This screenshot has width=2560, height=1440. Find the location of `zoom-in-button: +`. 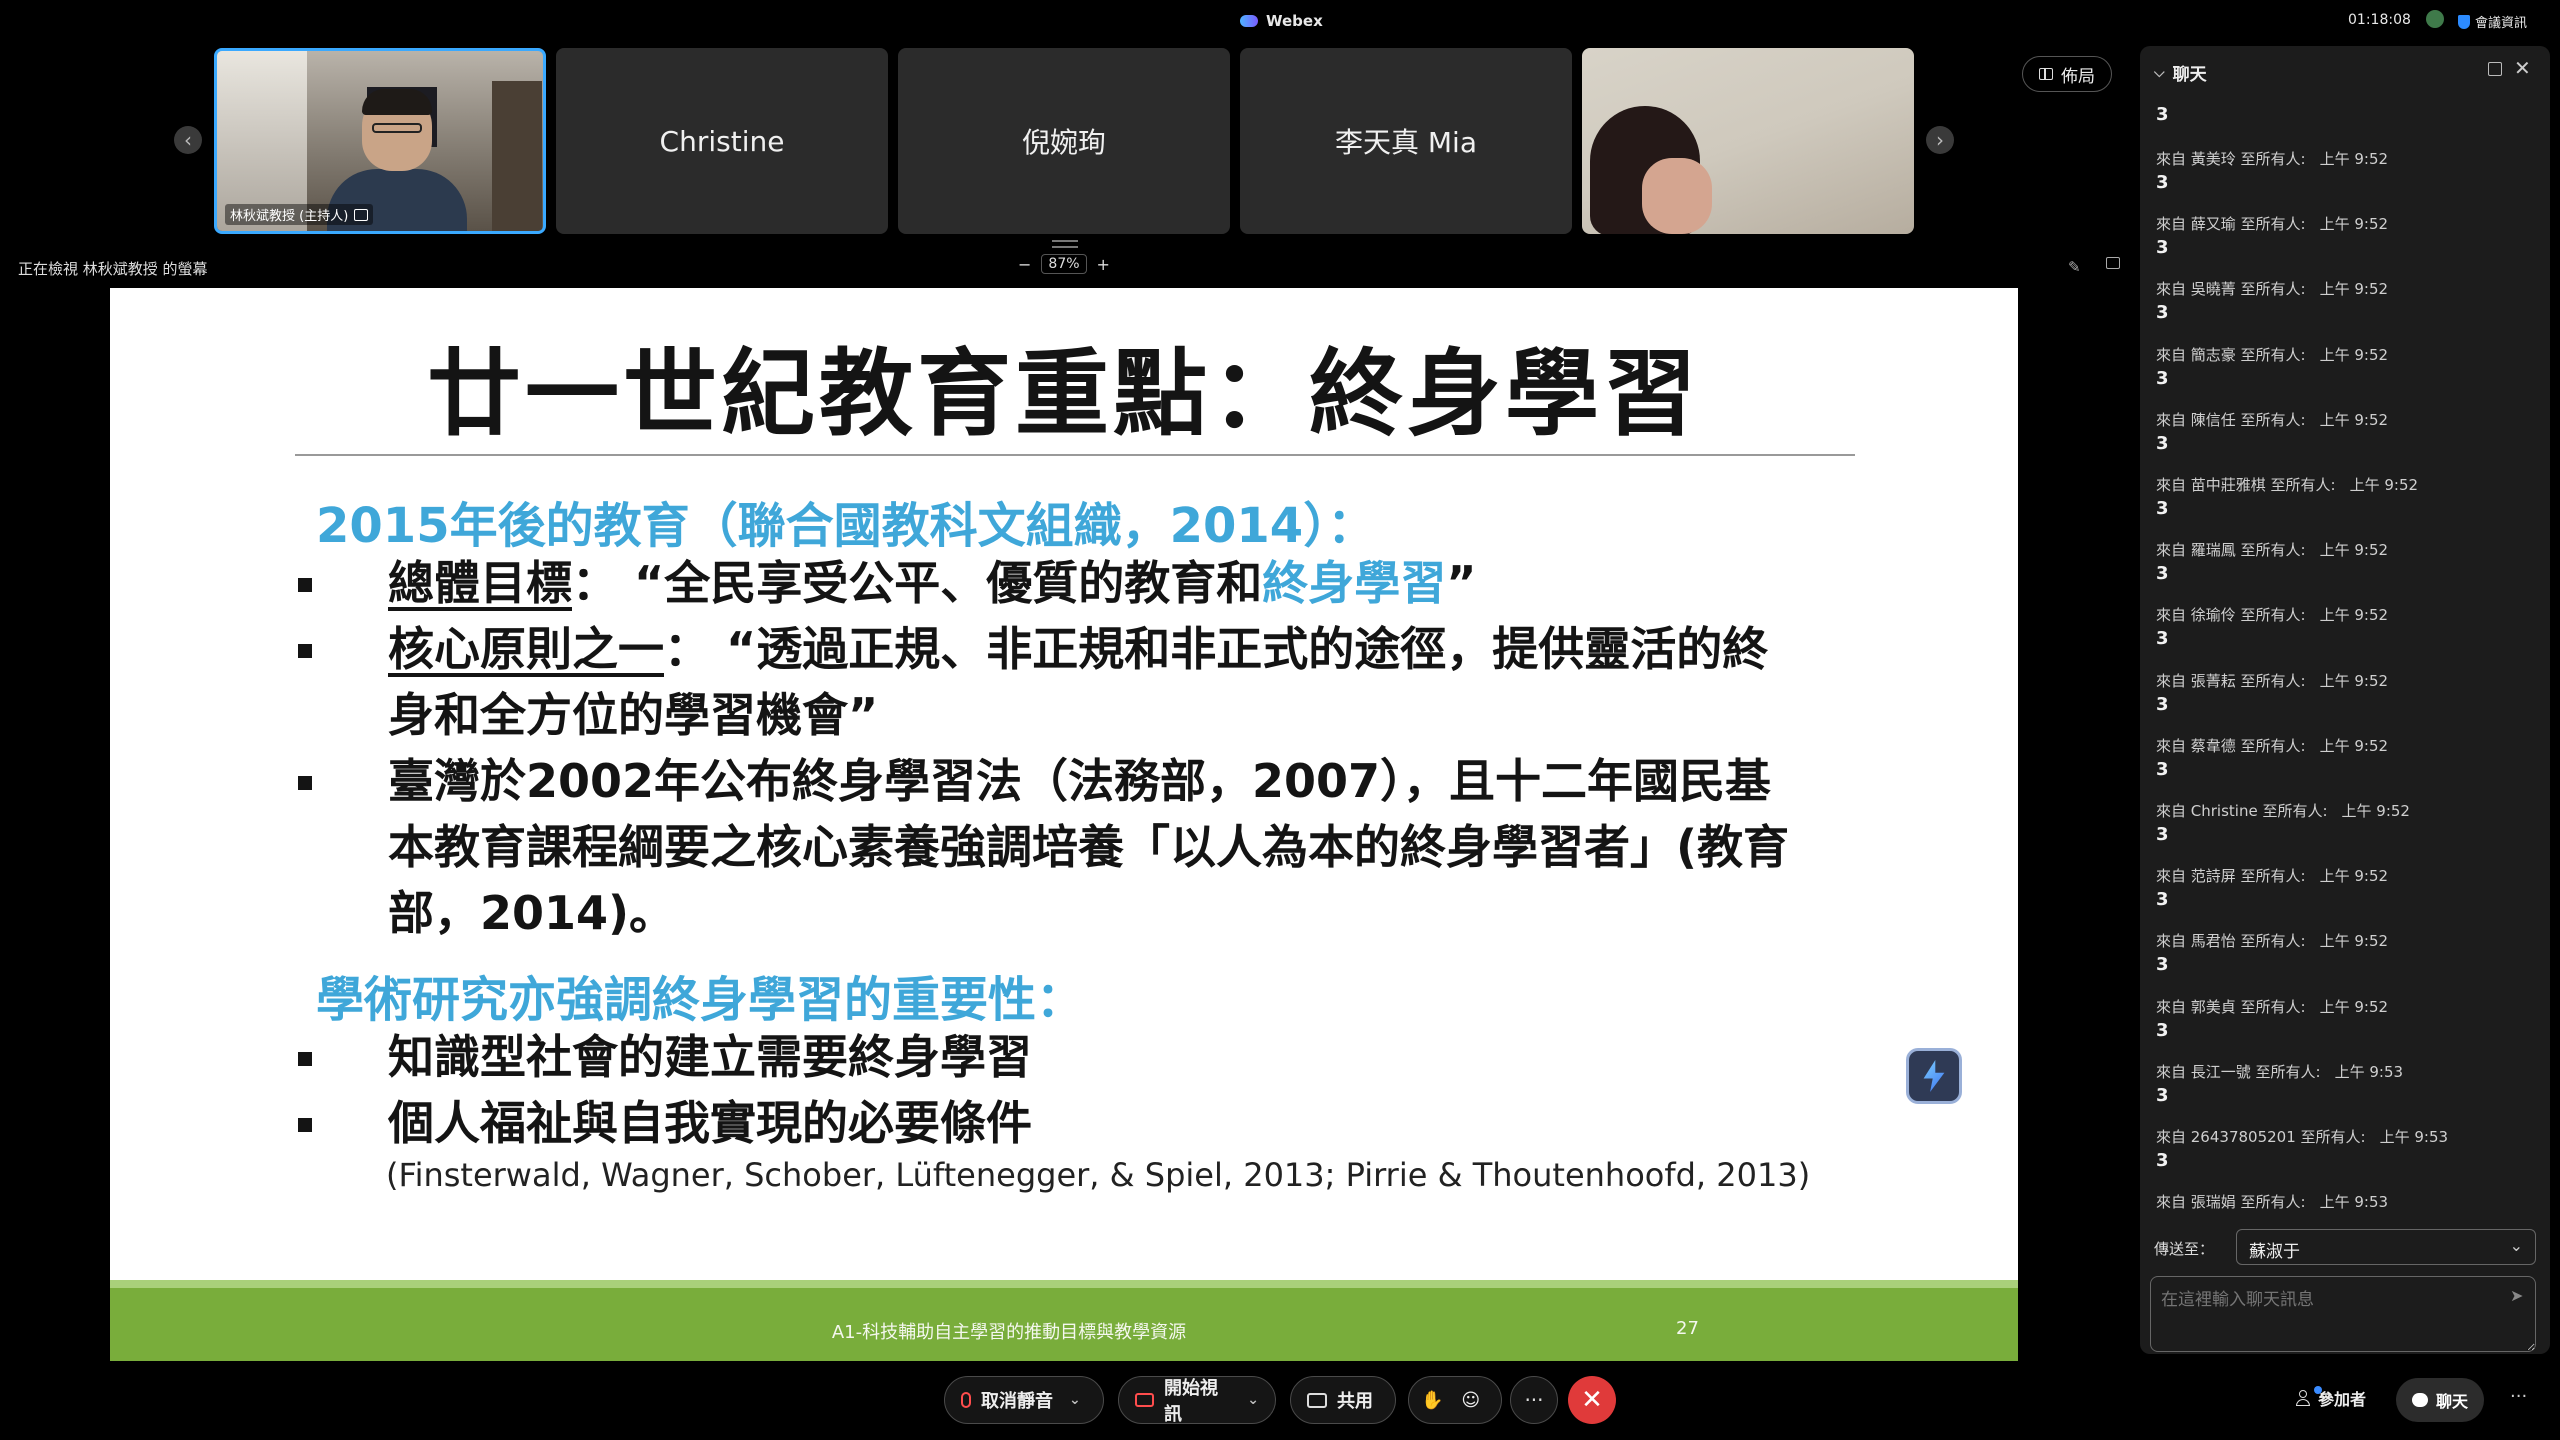

zoom-in-button: + is located at coordinates (1103, 264).